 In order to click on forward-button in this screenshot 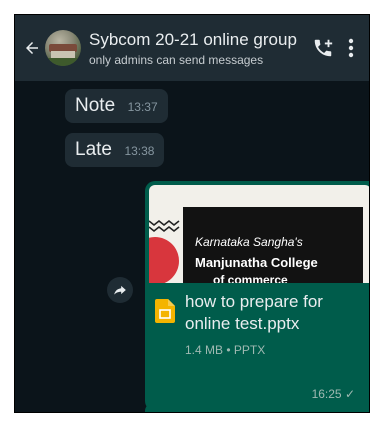, I will do `click(120, 290)`.